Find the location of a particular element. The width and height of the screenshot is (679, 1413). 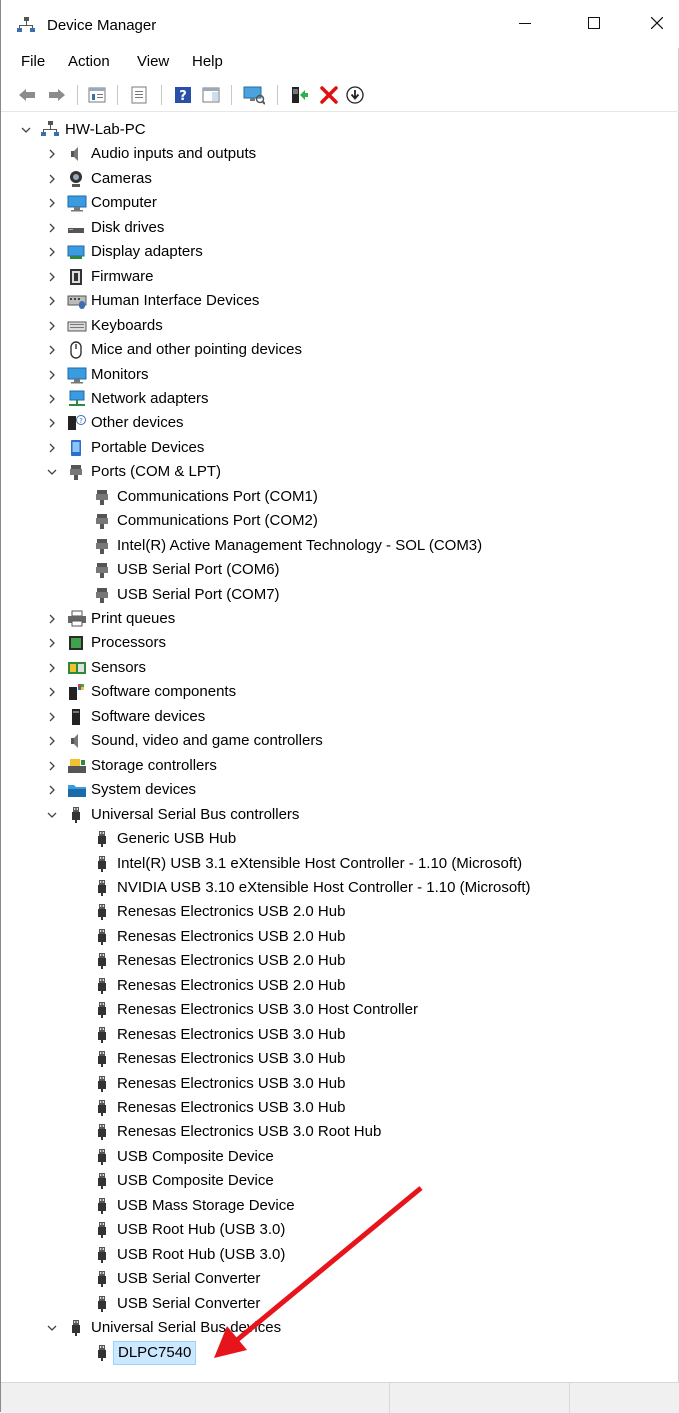

minimize-button is located at coordinates (525, 25).